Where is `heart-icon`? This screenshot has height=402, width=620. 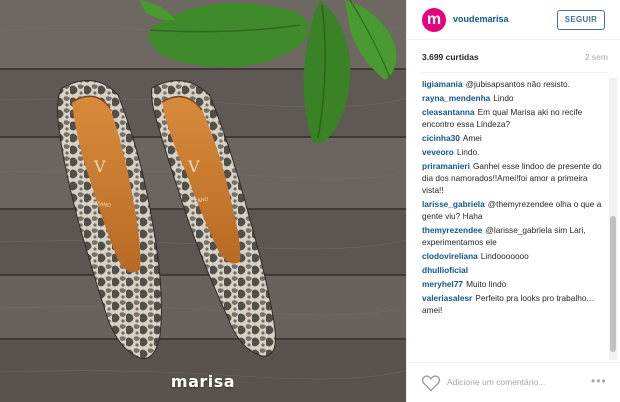 heart-icon is located at coordinates (431, 383).